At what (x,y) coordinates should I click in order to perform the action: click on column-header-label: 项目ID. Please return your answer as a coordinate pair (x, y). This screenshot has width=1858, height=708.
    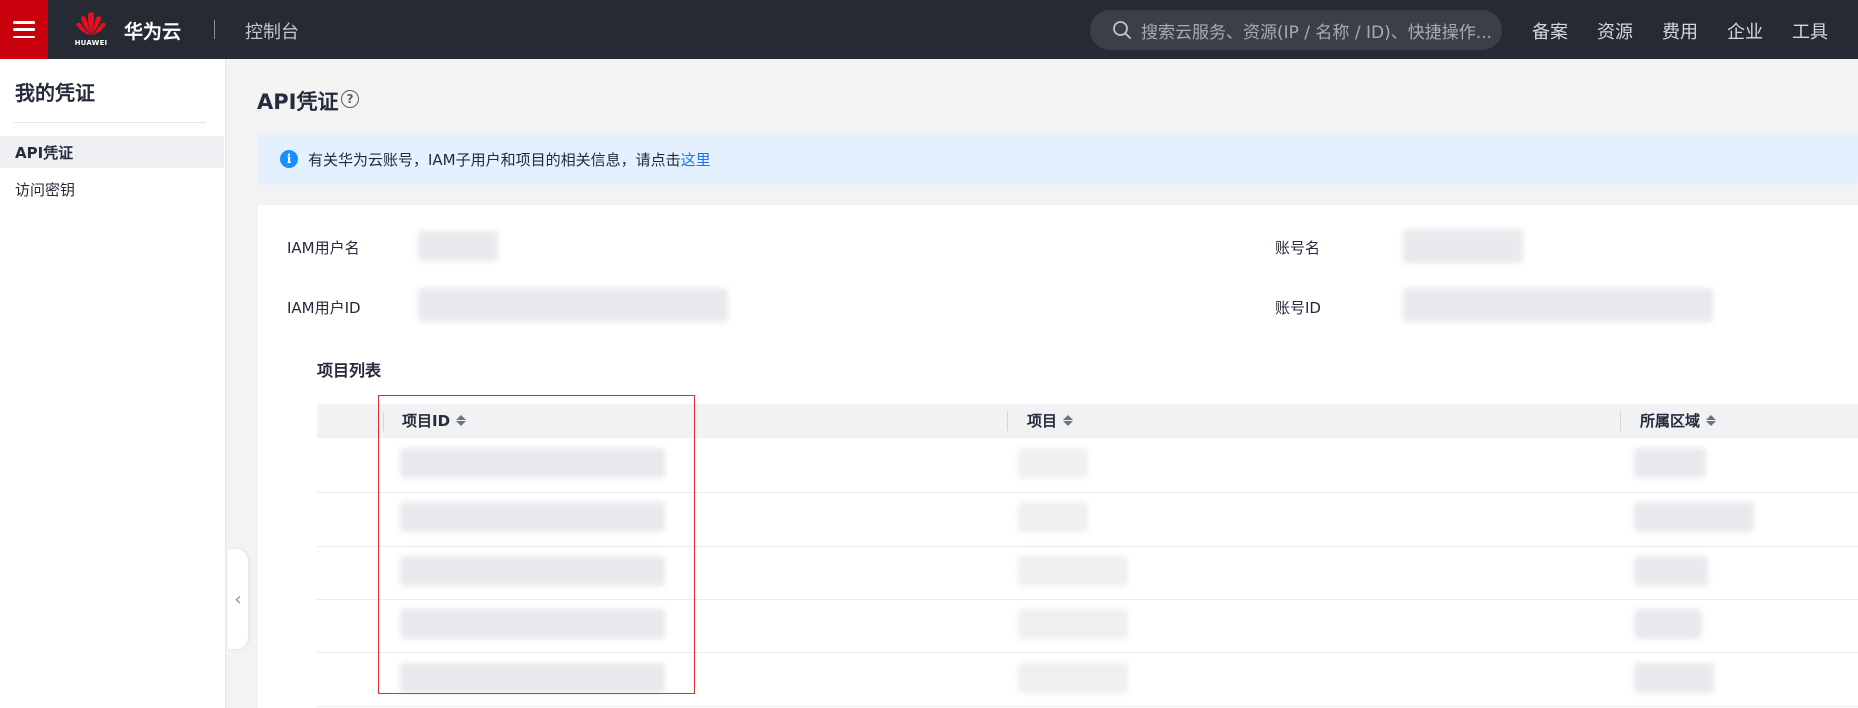
    Looking at the image, I should click on (426, 421).